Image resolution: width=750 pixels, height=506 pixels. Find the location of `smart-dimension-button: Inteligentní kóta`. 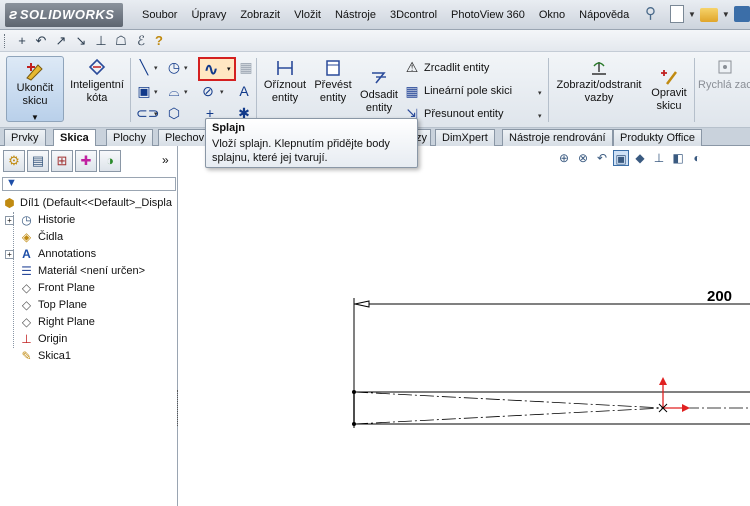

smart-dimension-button: Inteligentní kóta is located at coordinates (97, 80).